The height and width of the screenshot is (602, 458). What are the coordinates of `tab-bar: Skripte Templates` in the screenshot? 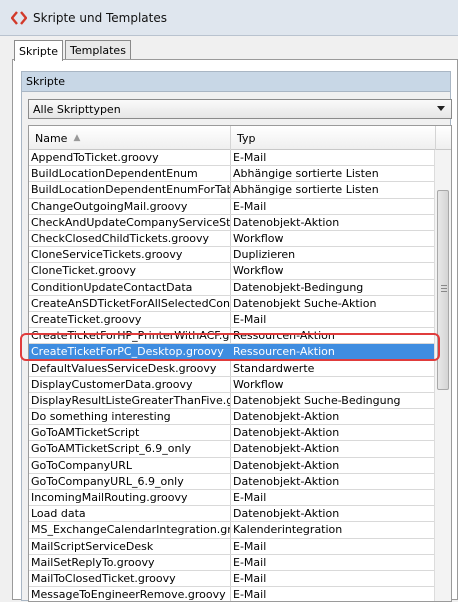 It's located at (72, 50).